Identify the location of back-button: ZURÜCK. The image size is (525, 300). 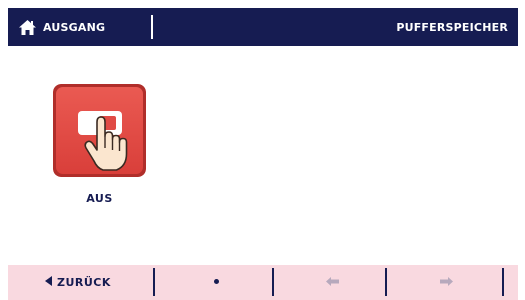
(80, 282).